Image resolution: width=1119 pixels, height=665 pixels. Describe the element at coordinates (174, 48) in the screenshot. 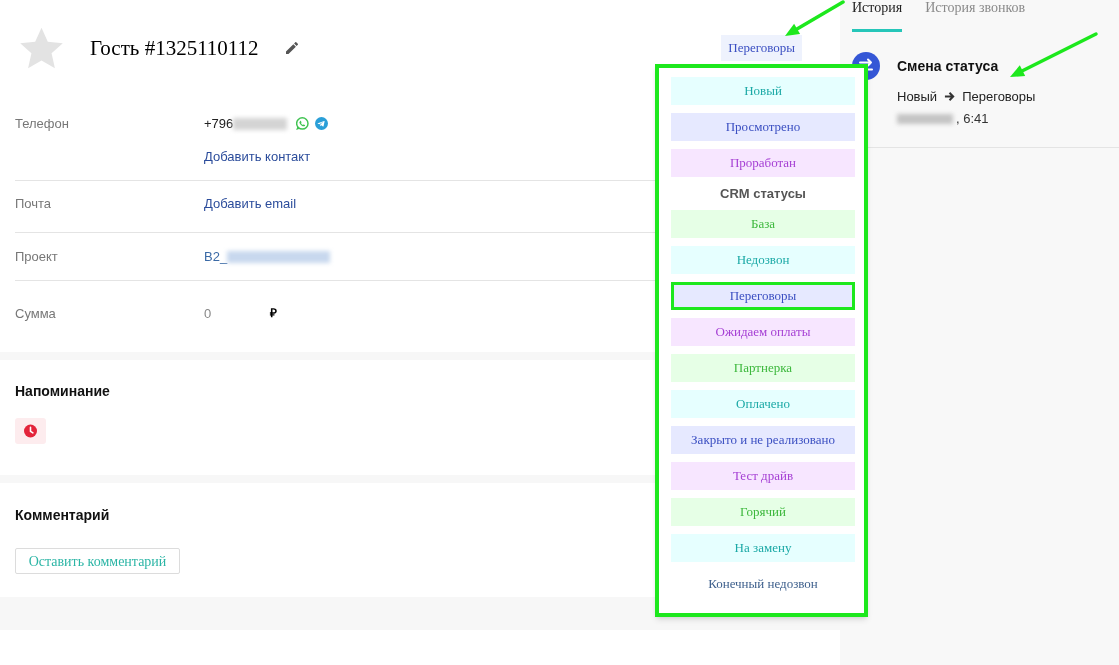

I see `contact-name: Гость #1325110112` at that location.